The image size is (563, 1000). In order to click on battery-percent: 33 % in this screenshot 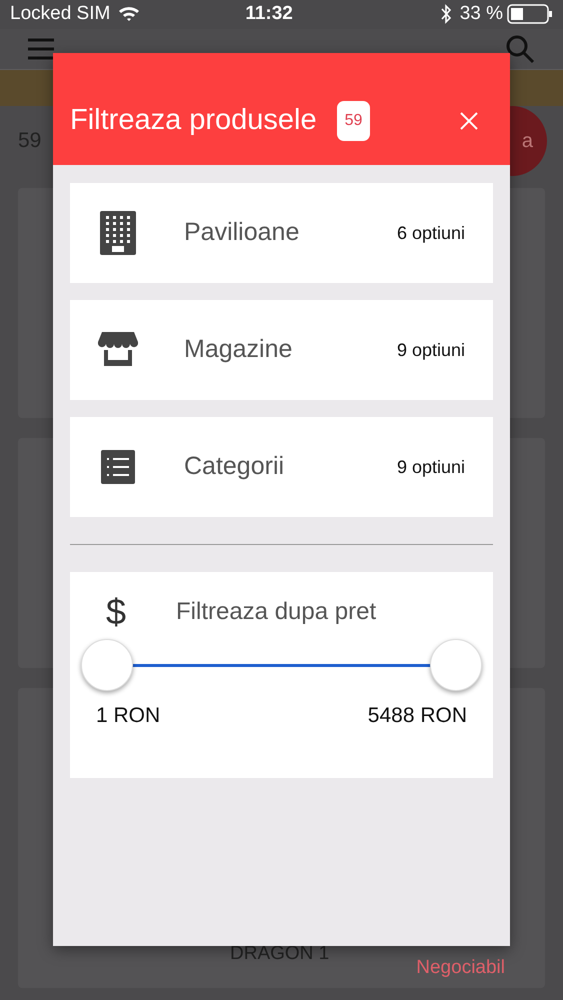, I will do `click(481, 14)`.